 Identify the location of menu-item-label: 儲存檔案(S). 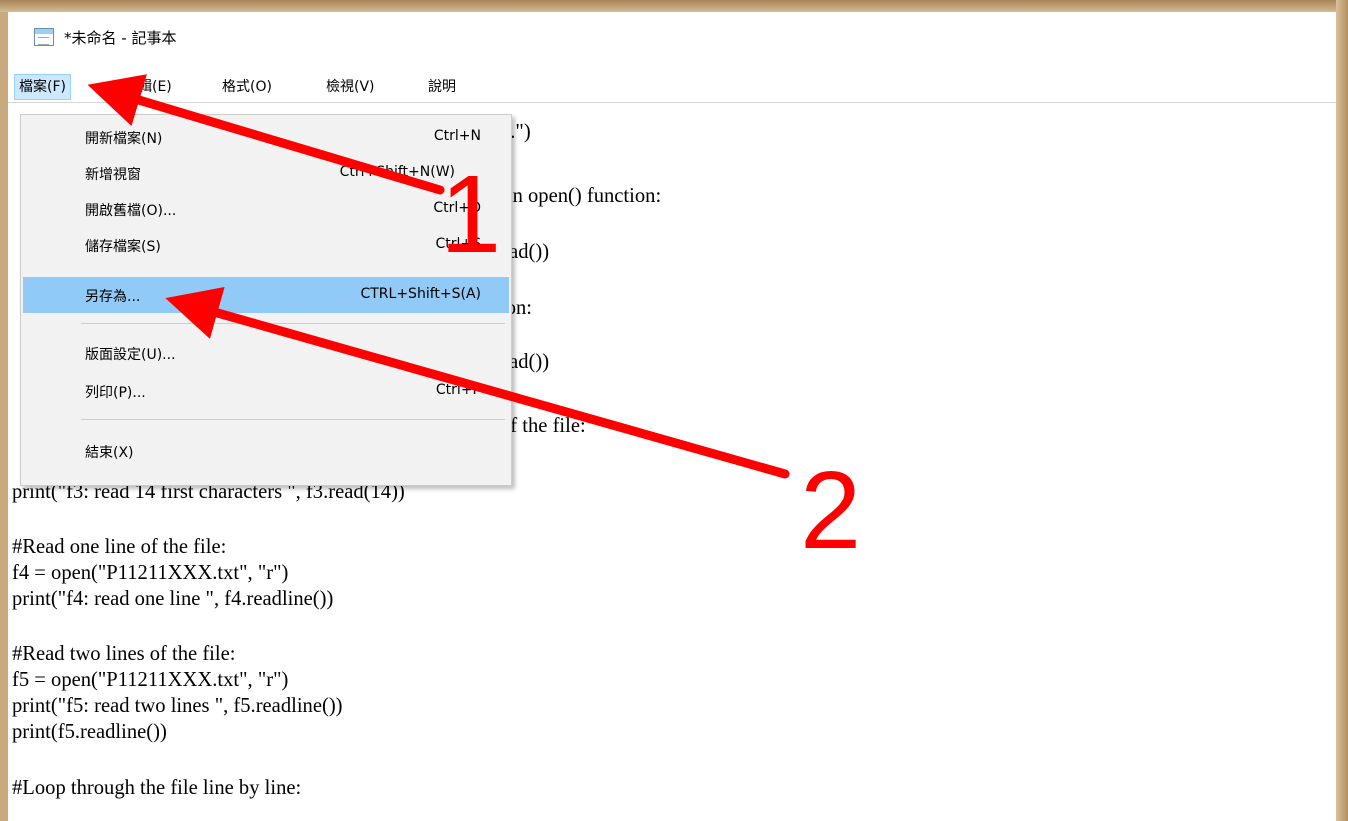
(123, 247).